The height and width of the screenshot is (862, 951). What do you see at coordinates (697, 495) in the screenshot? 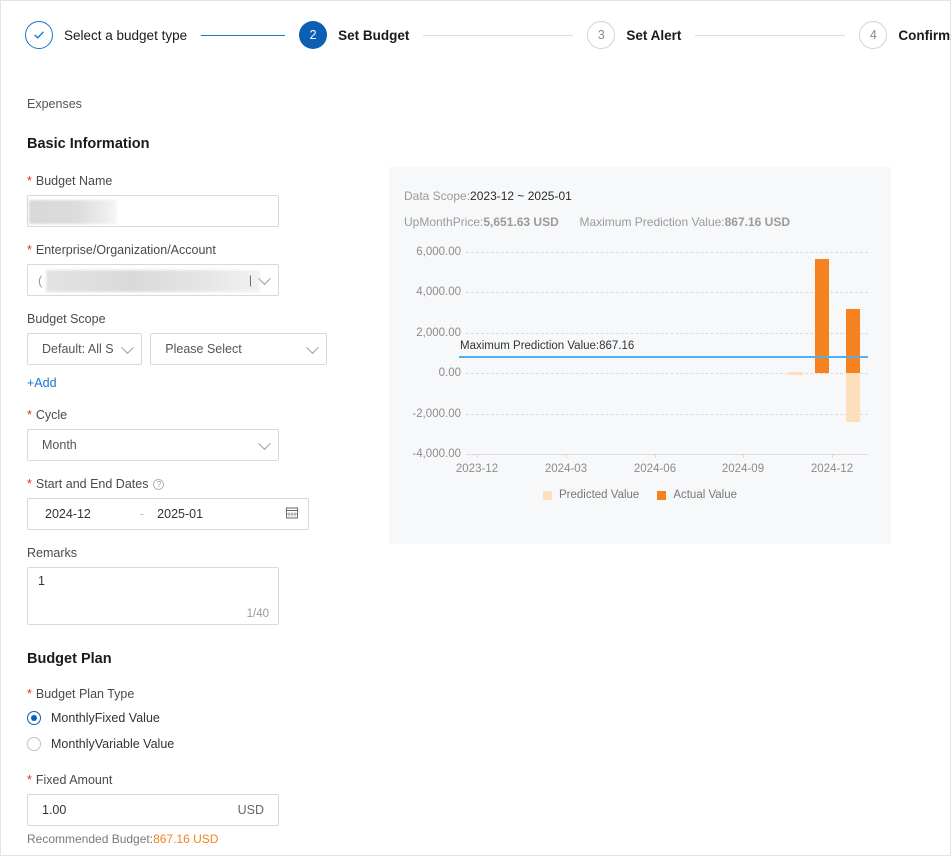
I see `legend-item-actual-value: Actual Value` at bounding box center [697, 495].